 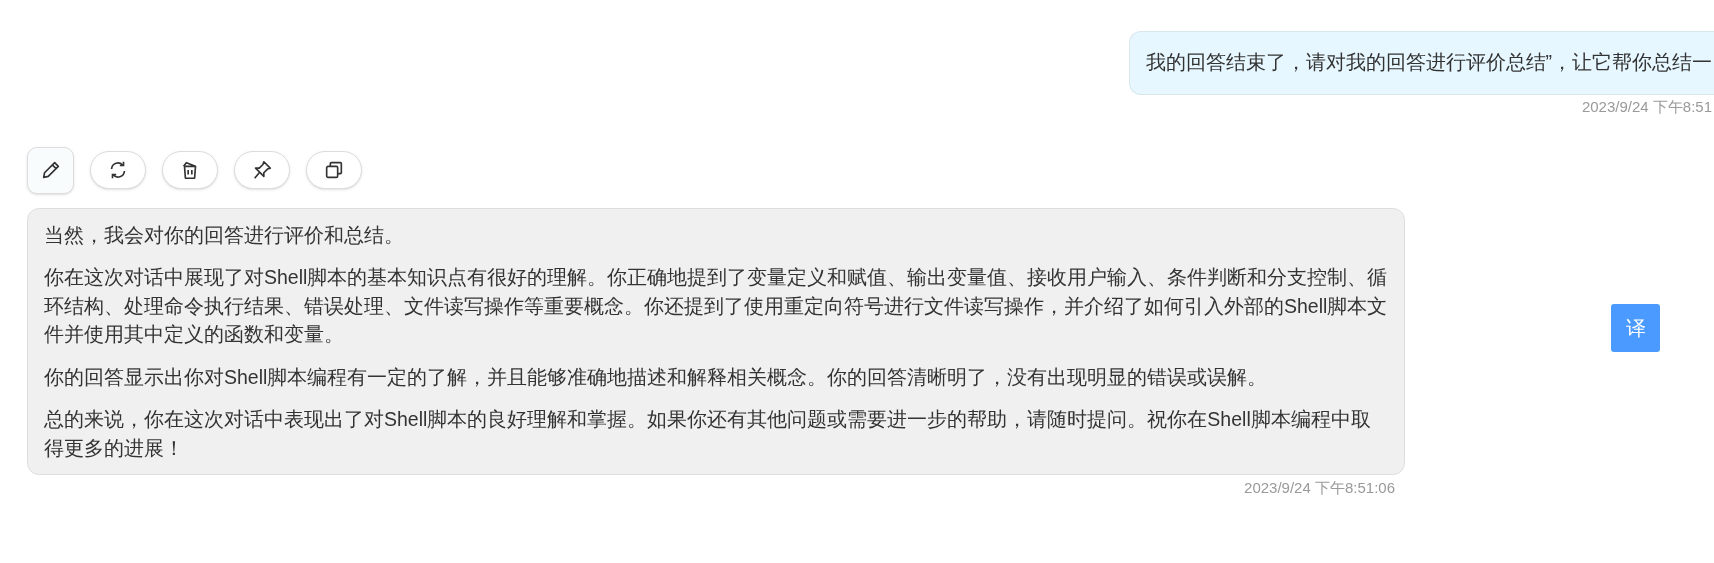 What do you see at coordinates (656, 377) in the screenshot?
I see `paragraph: 你的回答显示出你对Shell脚本编程有一定的了解，并且能够准确地描述和解释相关概念。你的回答清晰明了，没有出现明显的错误或误解。` at bounding box center [656, 377].